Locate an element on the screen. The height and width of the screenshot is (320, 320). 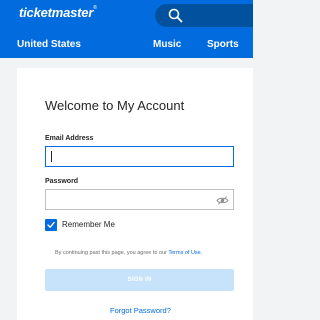
sign-in-button: SIGN IN is located at coordinates (139, 280).